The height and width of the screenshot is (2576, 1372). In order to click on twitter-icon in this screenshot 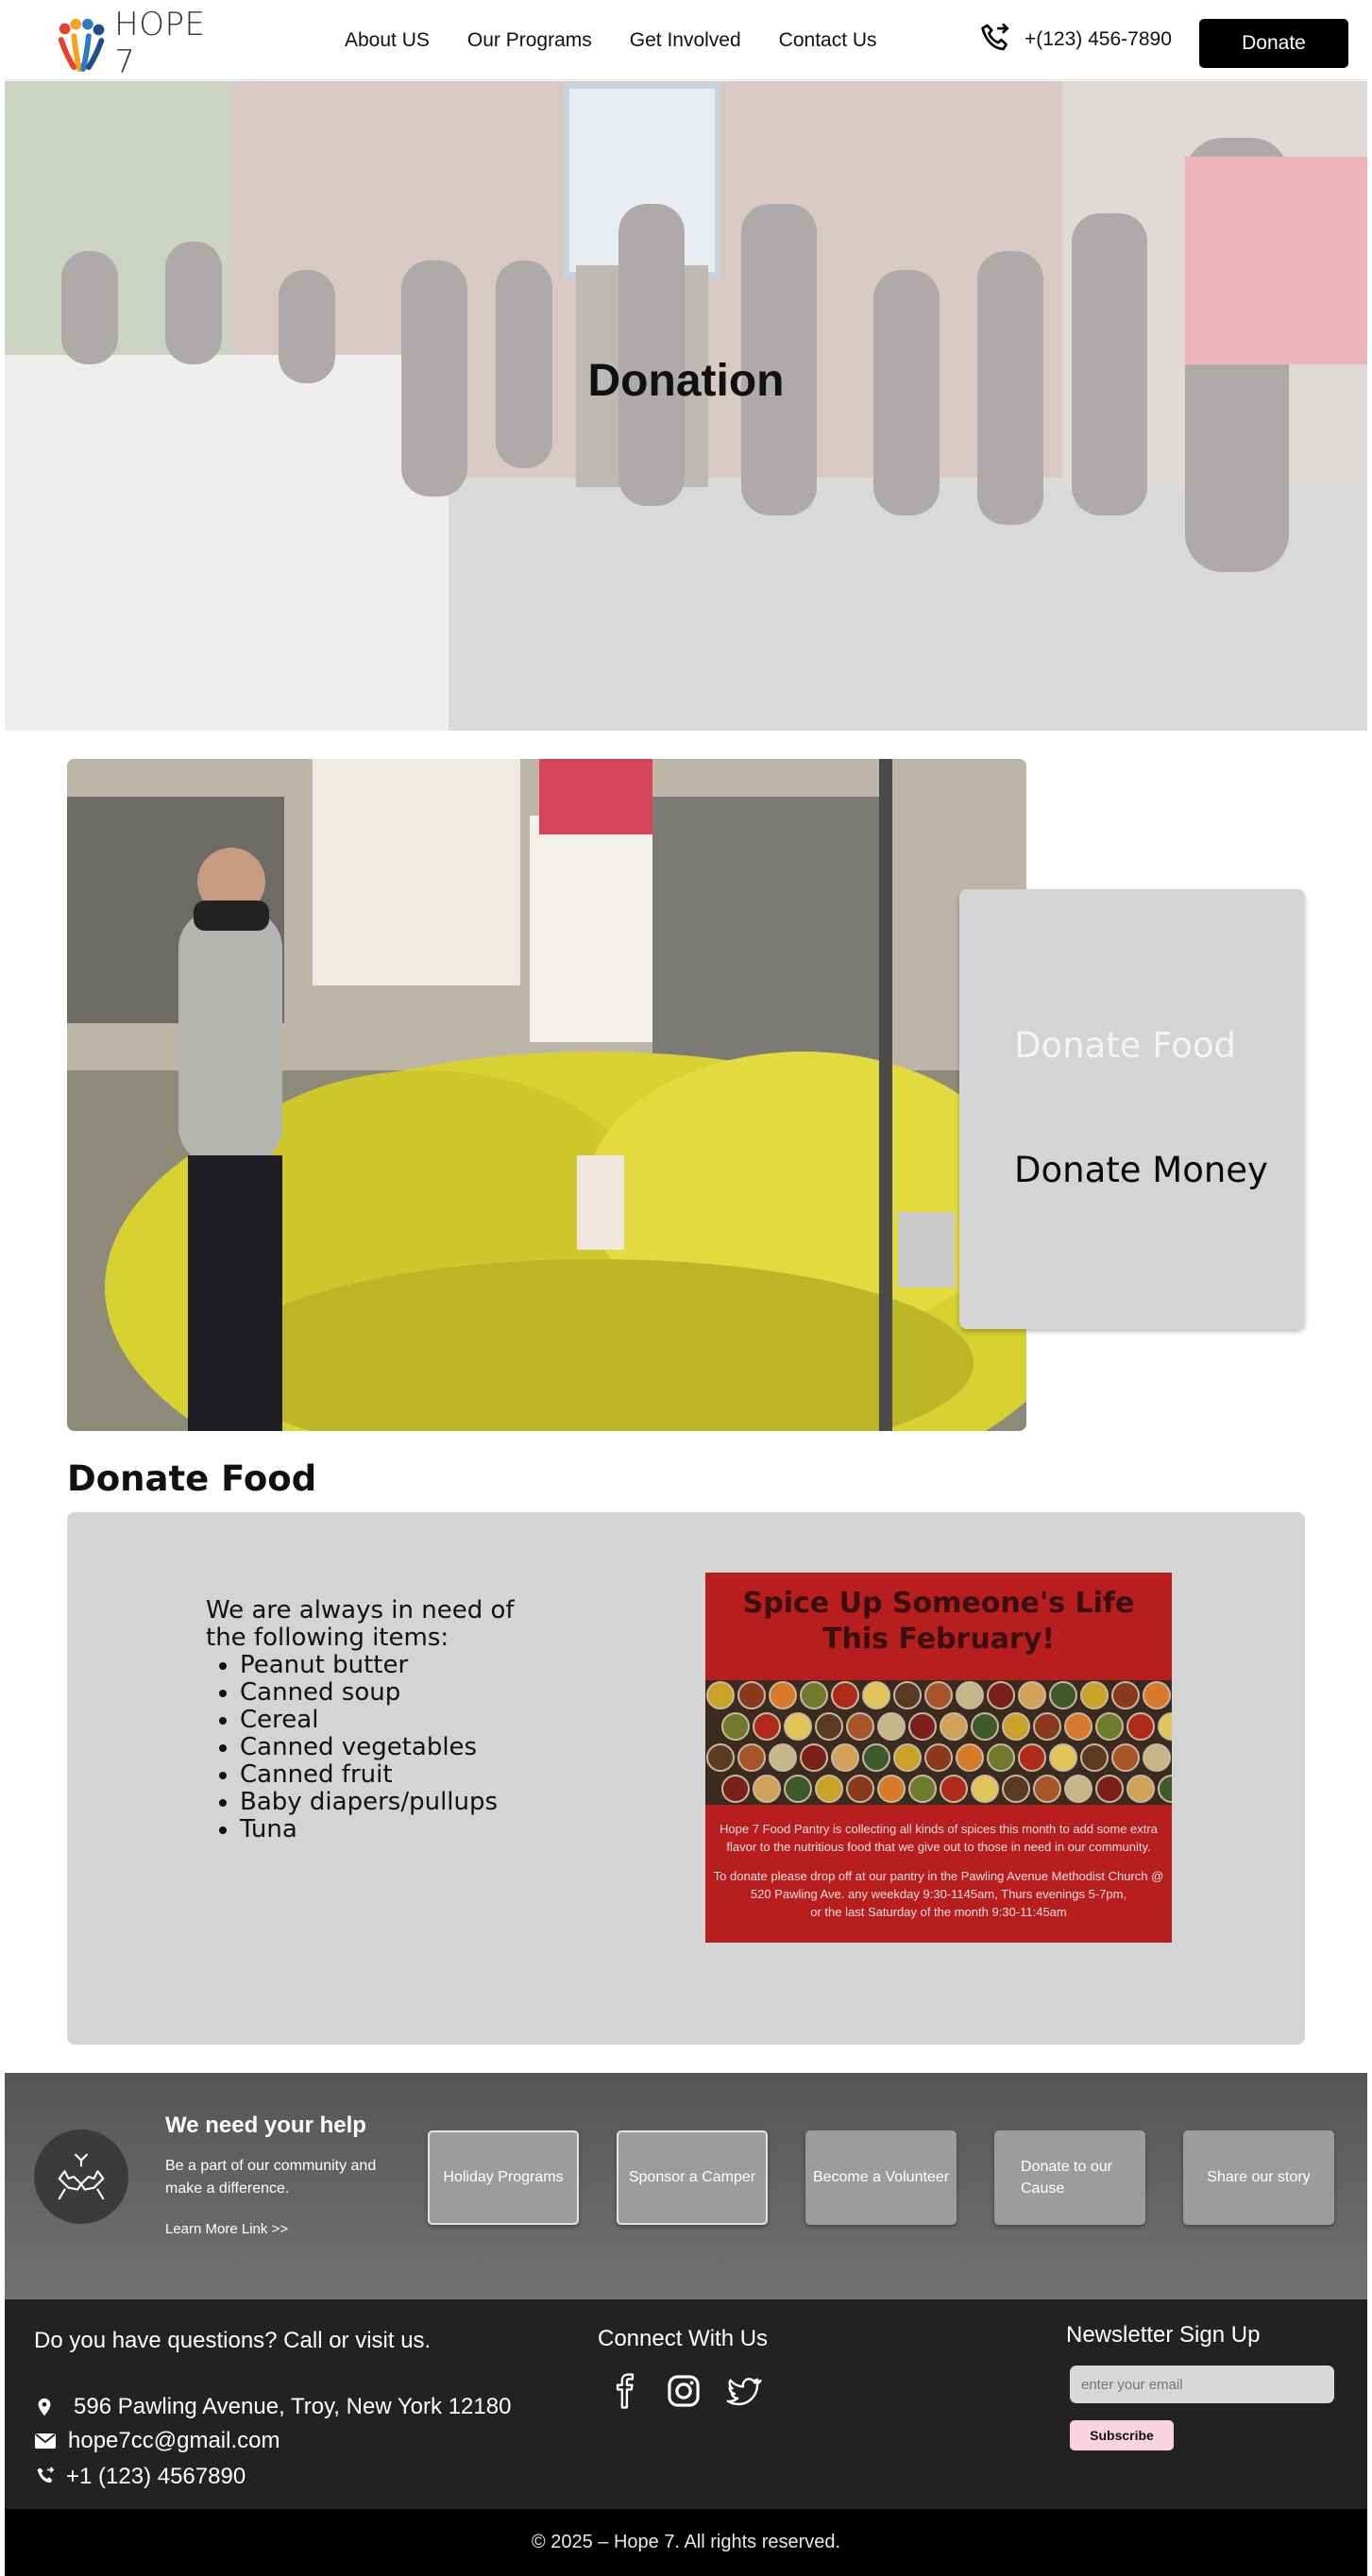, I will do `click(743, 2391)`.